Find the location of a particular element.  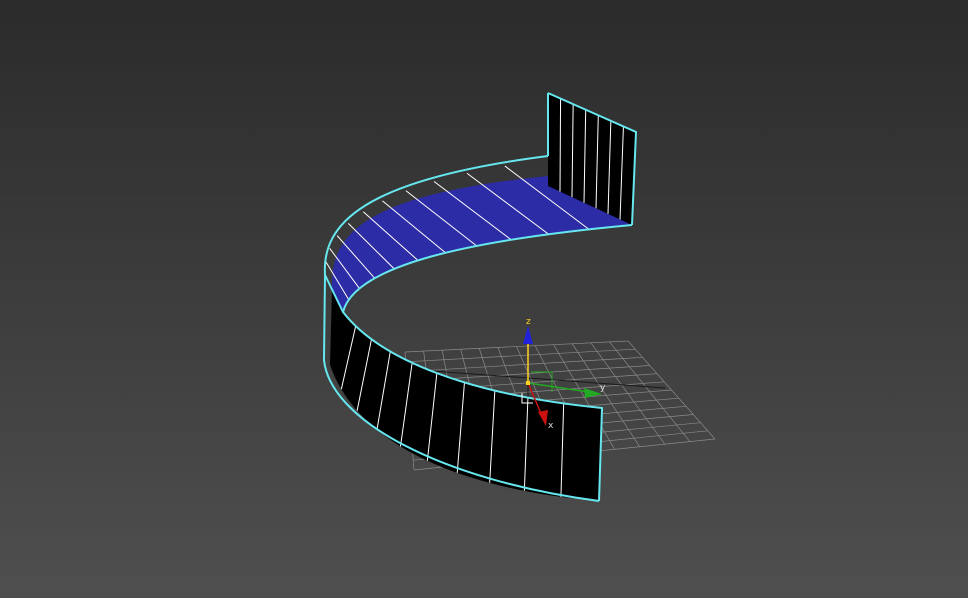

gizmo-z-arrow-icon is located at coordinates (528, 335).